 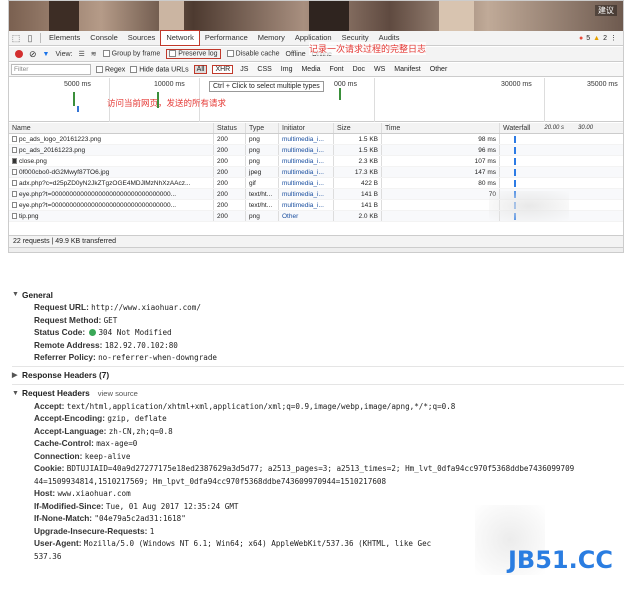 What do you see at coordinates (142, 38) in the screenshot?
I see `tab-sources: Sources` at bounding box center [142, 38].